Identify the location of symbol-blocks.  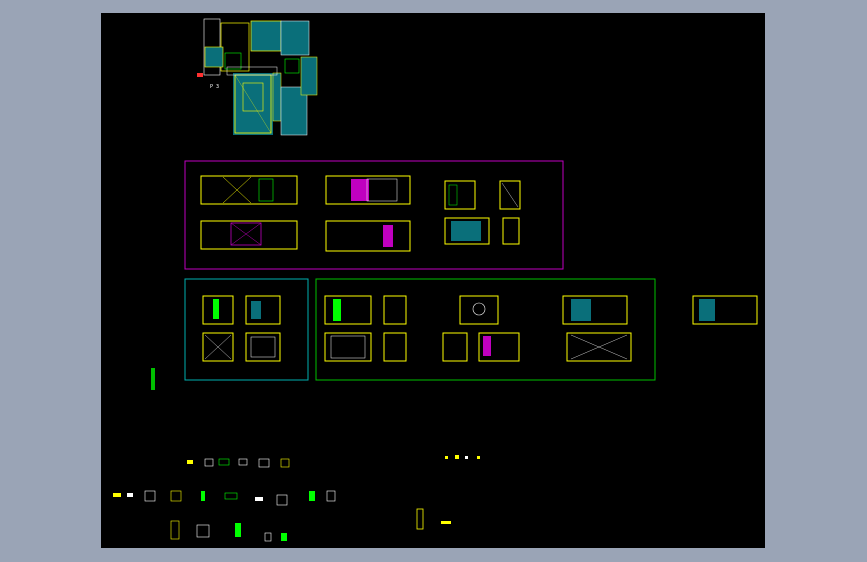
(296, 498).